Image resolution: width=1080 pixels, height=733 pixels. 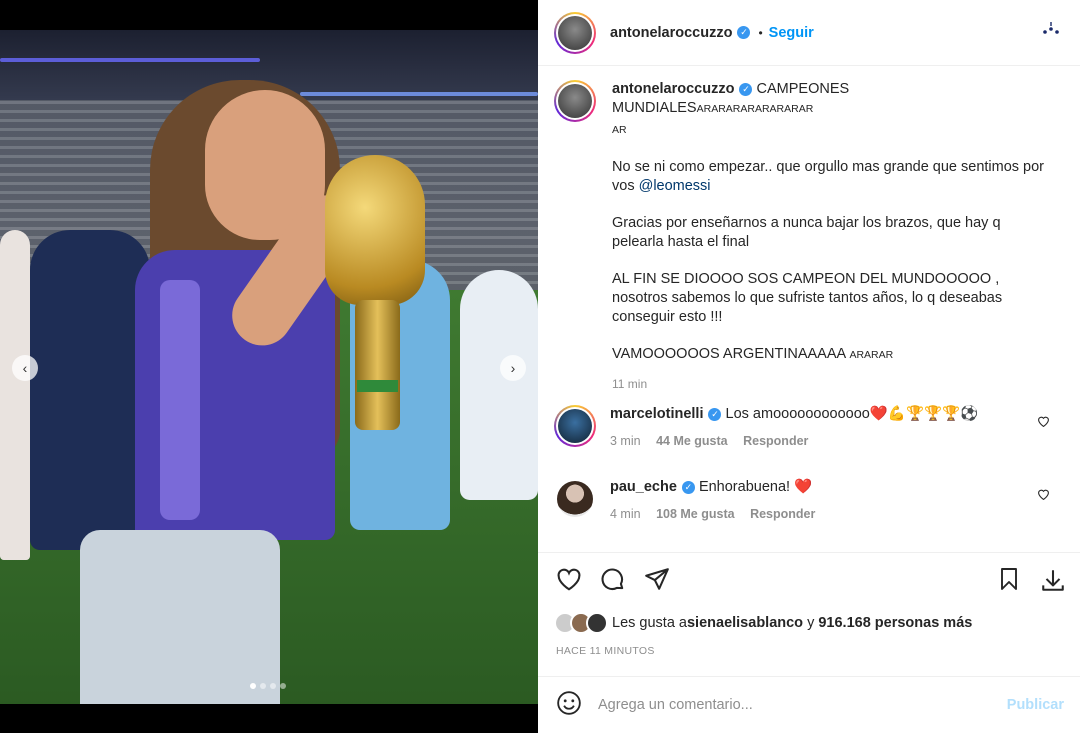 What do you see at coordinates (671, 33) in the screenshot?
I see `author-username: antonelaroccuzzo` at bounding box center [671, 33].